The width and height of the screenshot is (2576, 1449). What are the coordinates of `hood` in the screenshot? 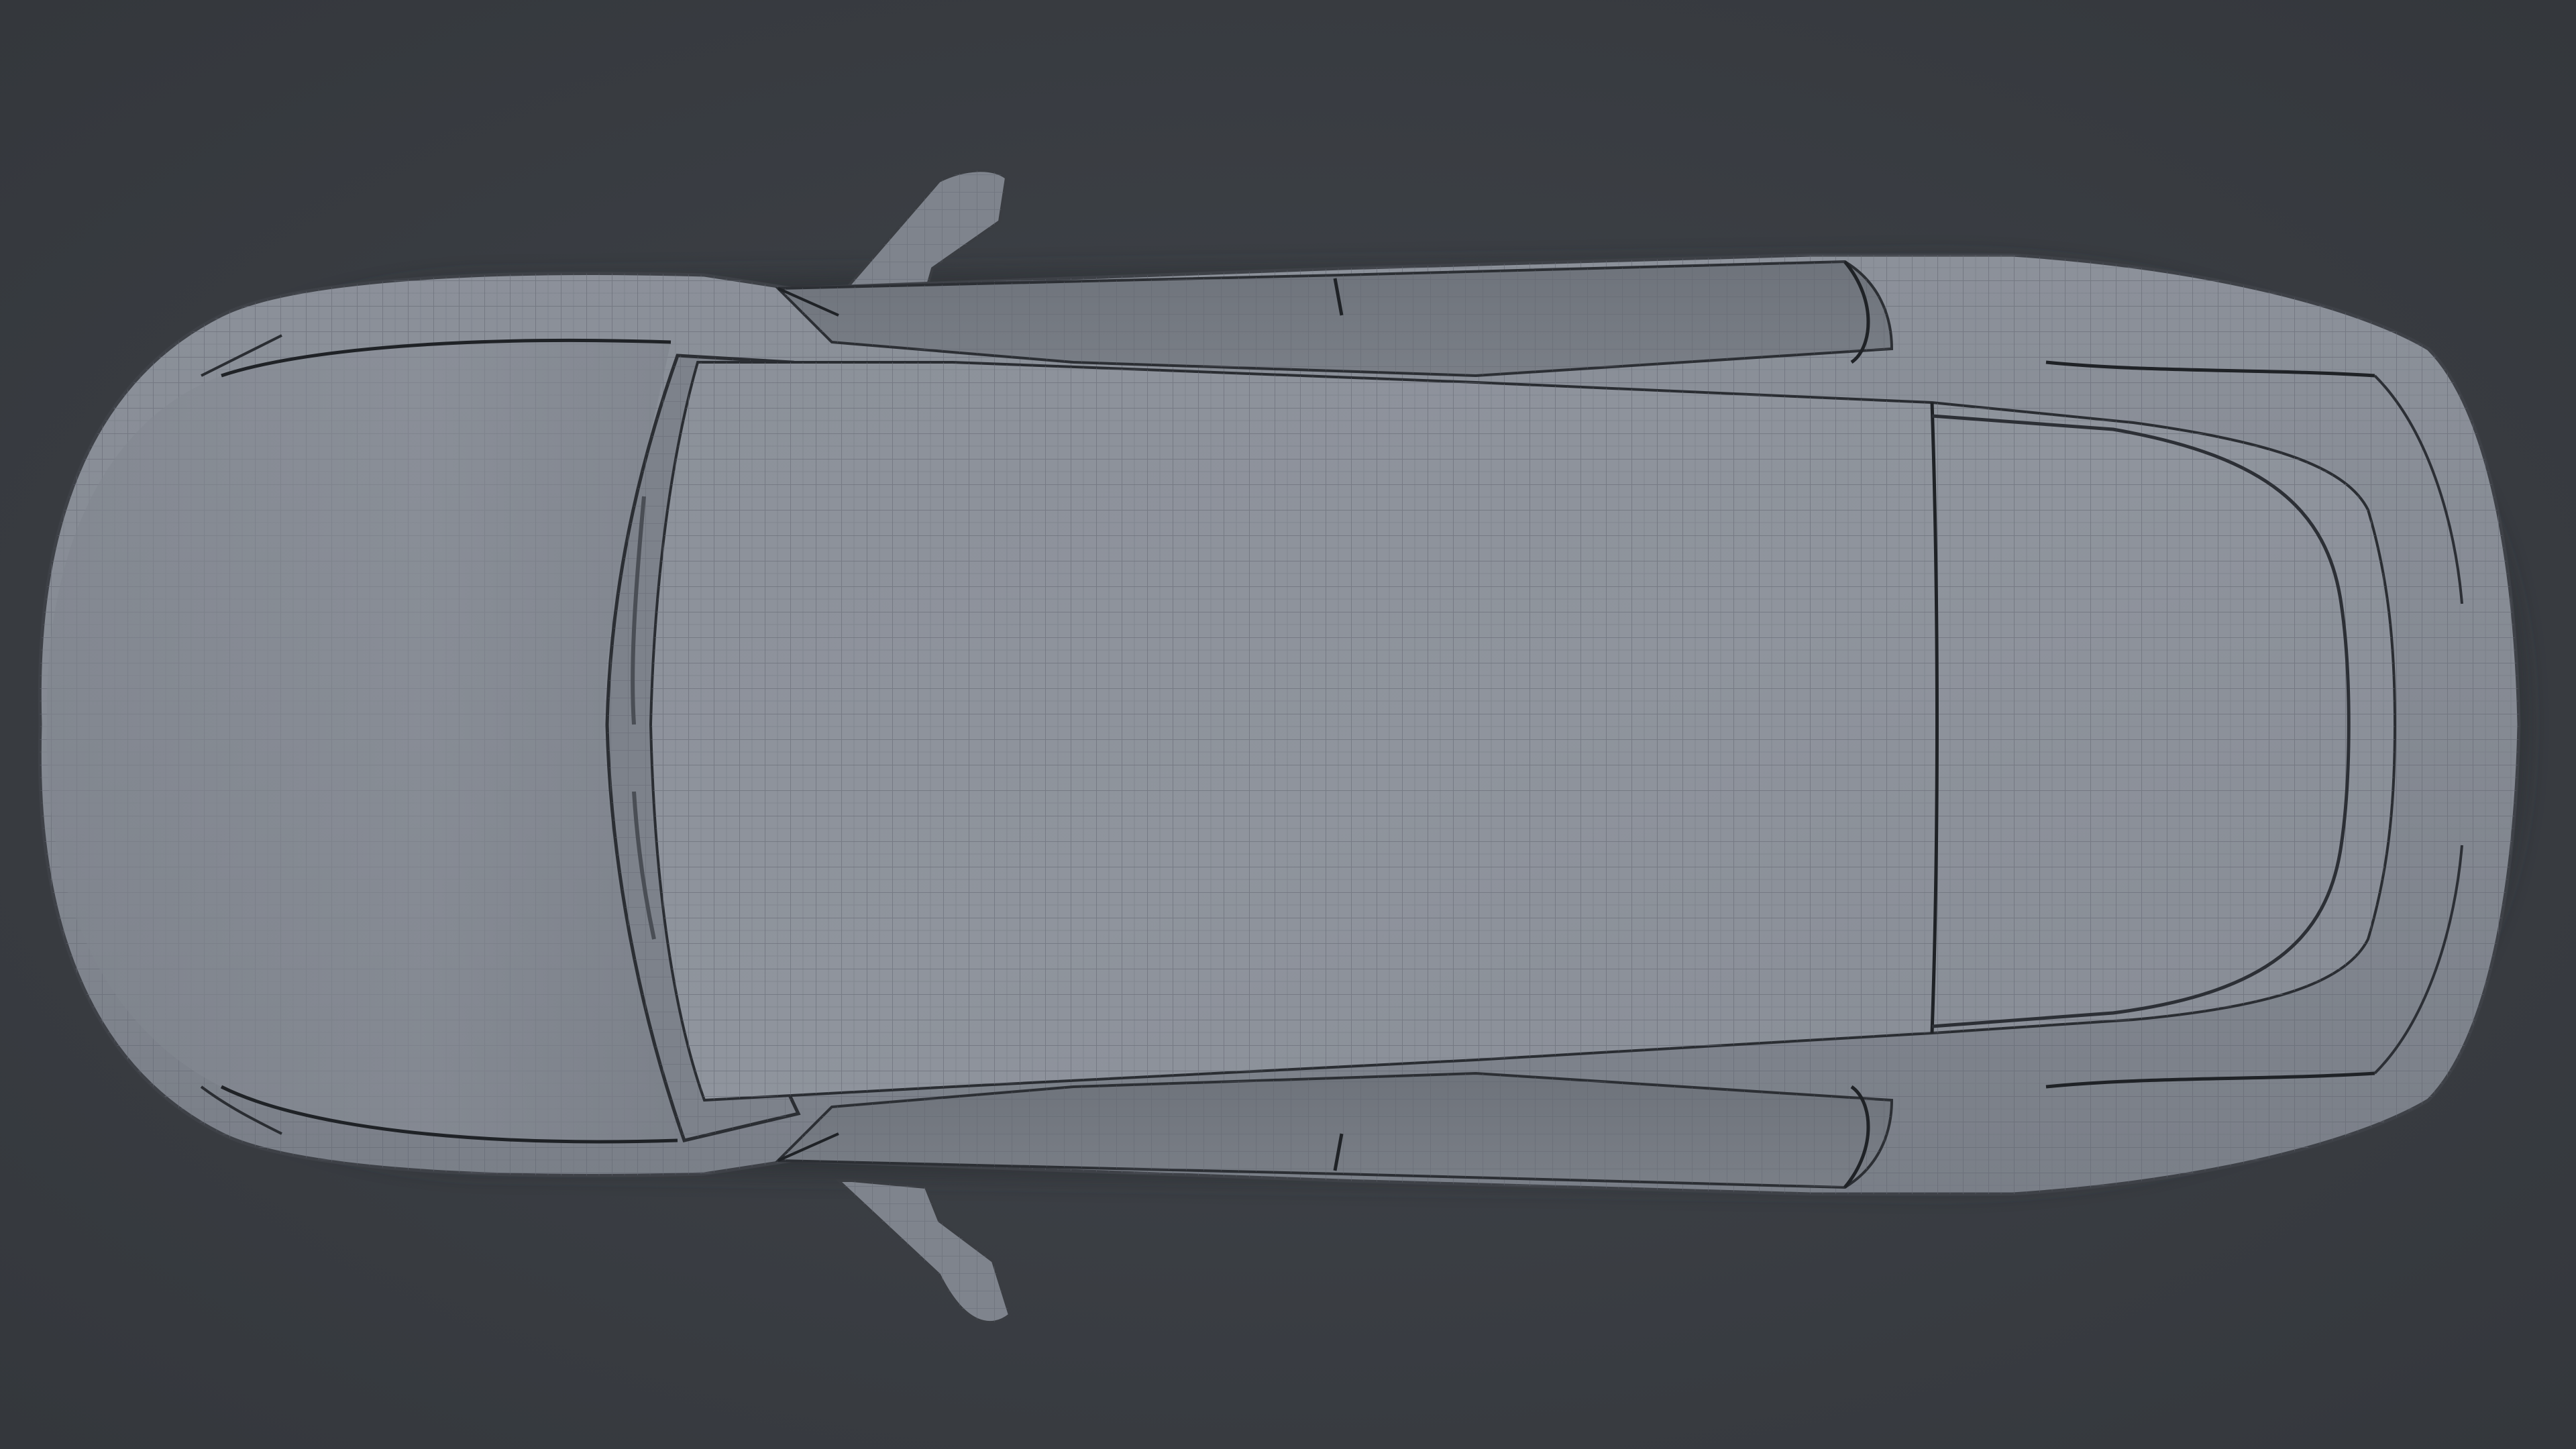 It's located at (362, 739).